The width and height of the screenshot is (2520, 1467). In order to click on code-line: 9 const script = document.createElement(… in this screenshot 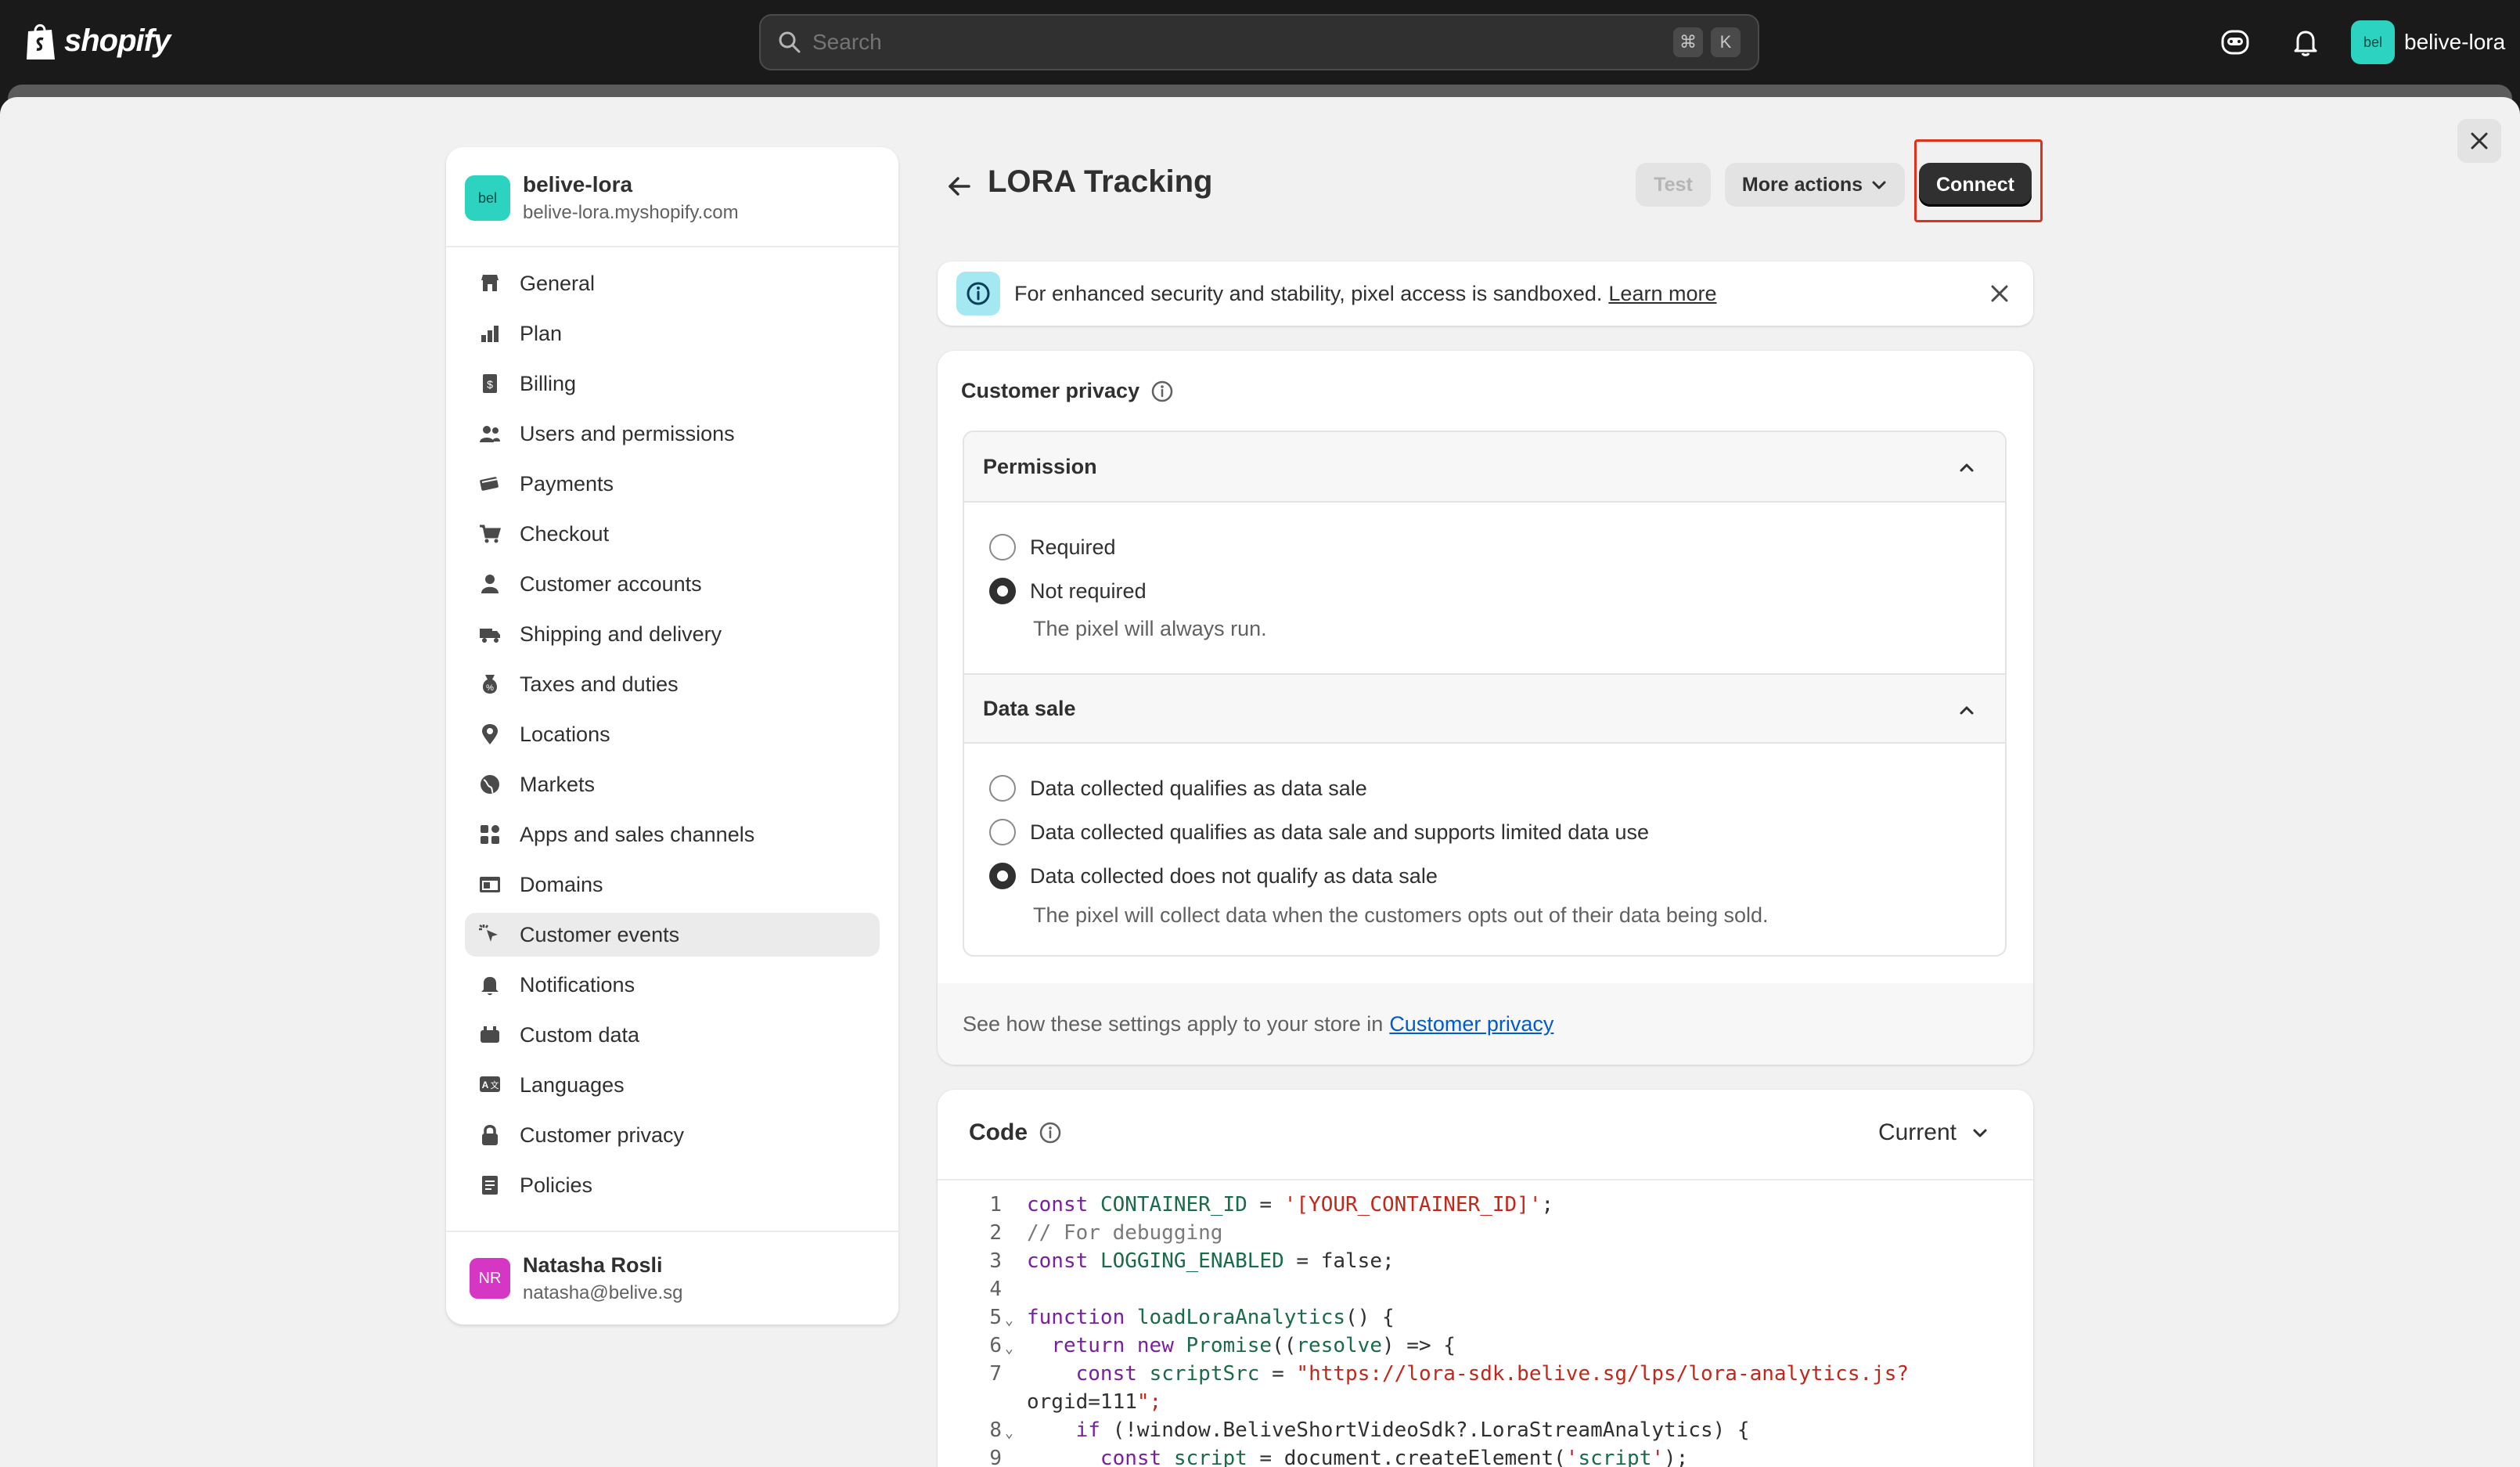, I will do `click(1485, 1457)`.